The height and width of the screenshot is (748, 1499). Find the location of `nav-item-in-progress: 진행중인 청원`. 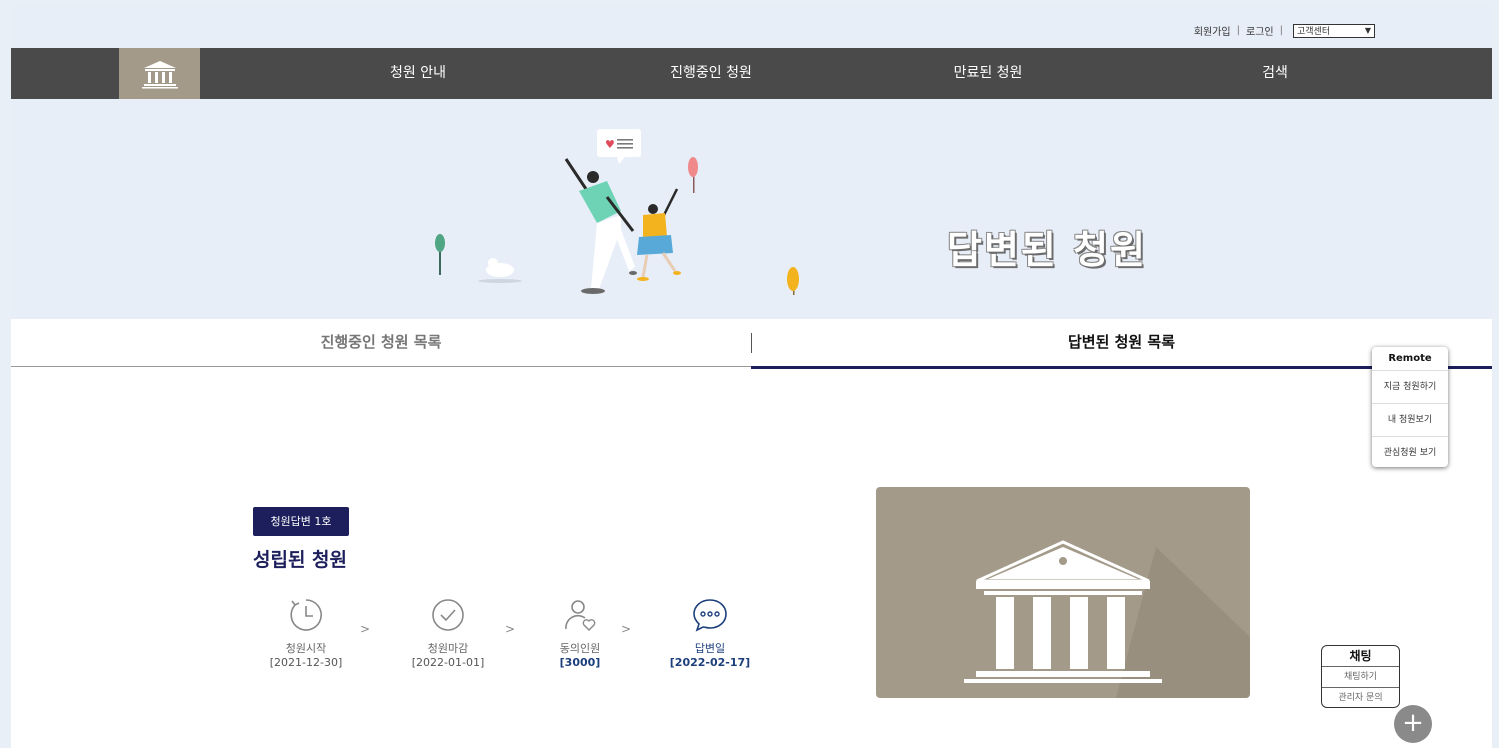

nav-item-in-progress: 진행중인 청원 is located at coordinates (711, 73).